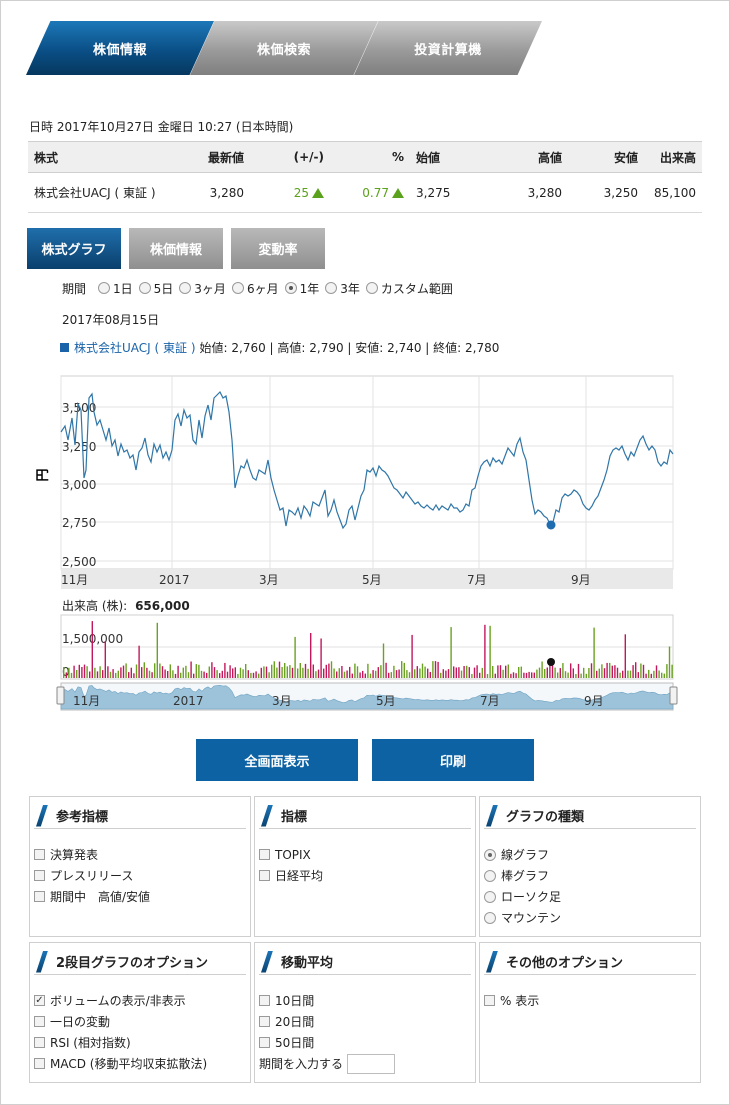  I want to click on option-item: % 表示, so click(511, 1000).